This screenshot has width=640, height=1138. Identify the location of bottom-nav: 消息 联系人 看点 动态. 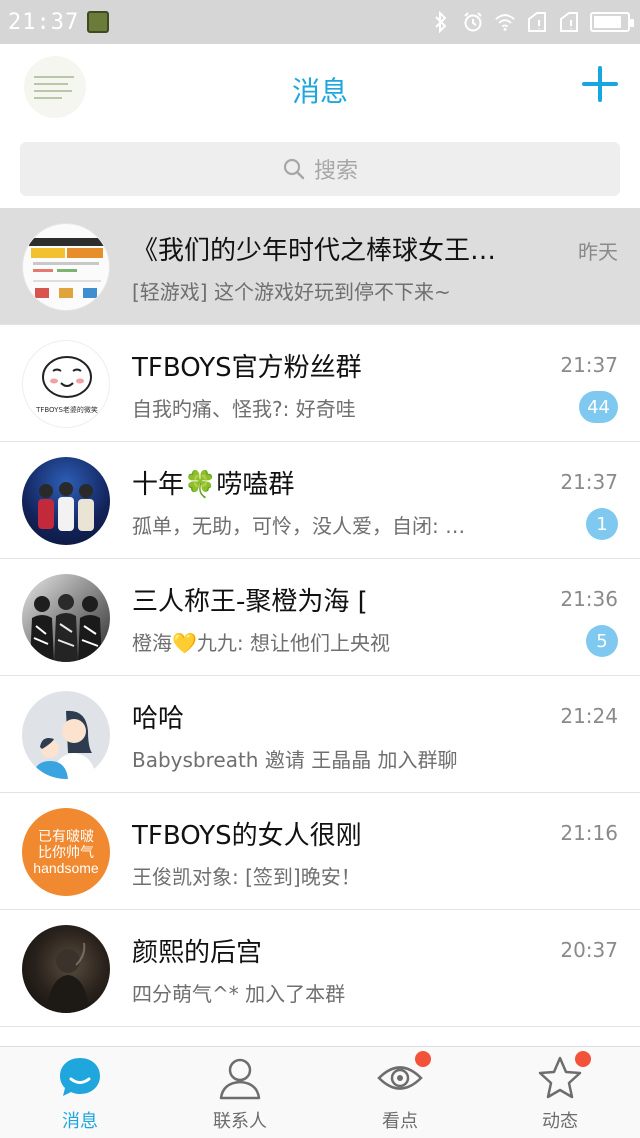
(320, 1092).